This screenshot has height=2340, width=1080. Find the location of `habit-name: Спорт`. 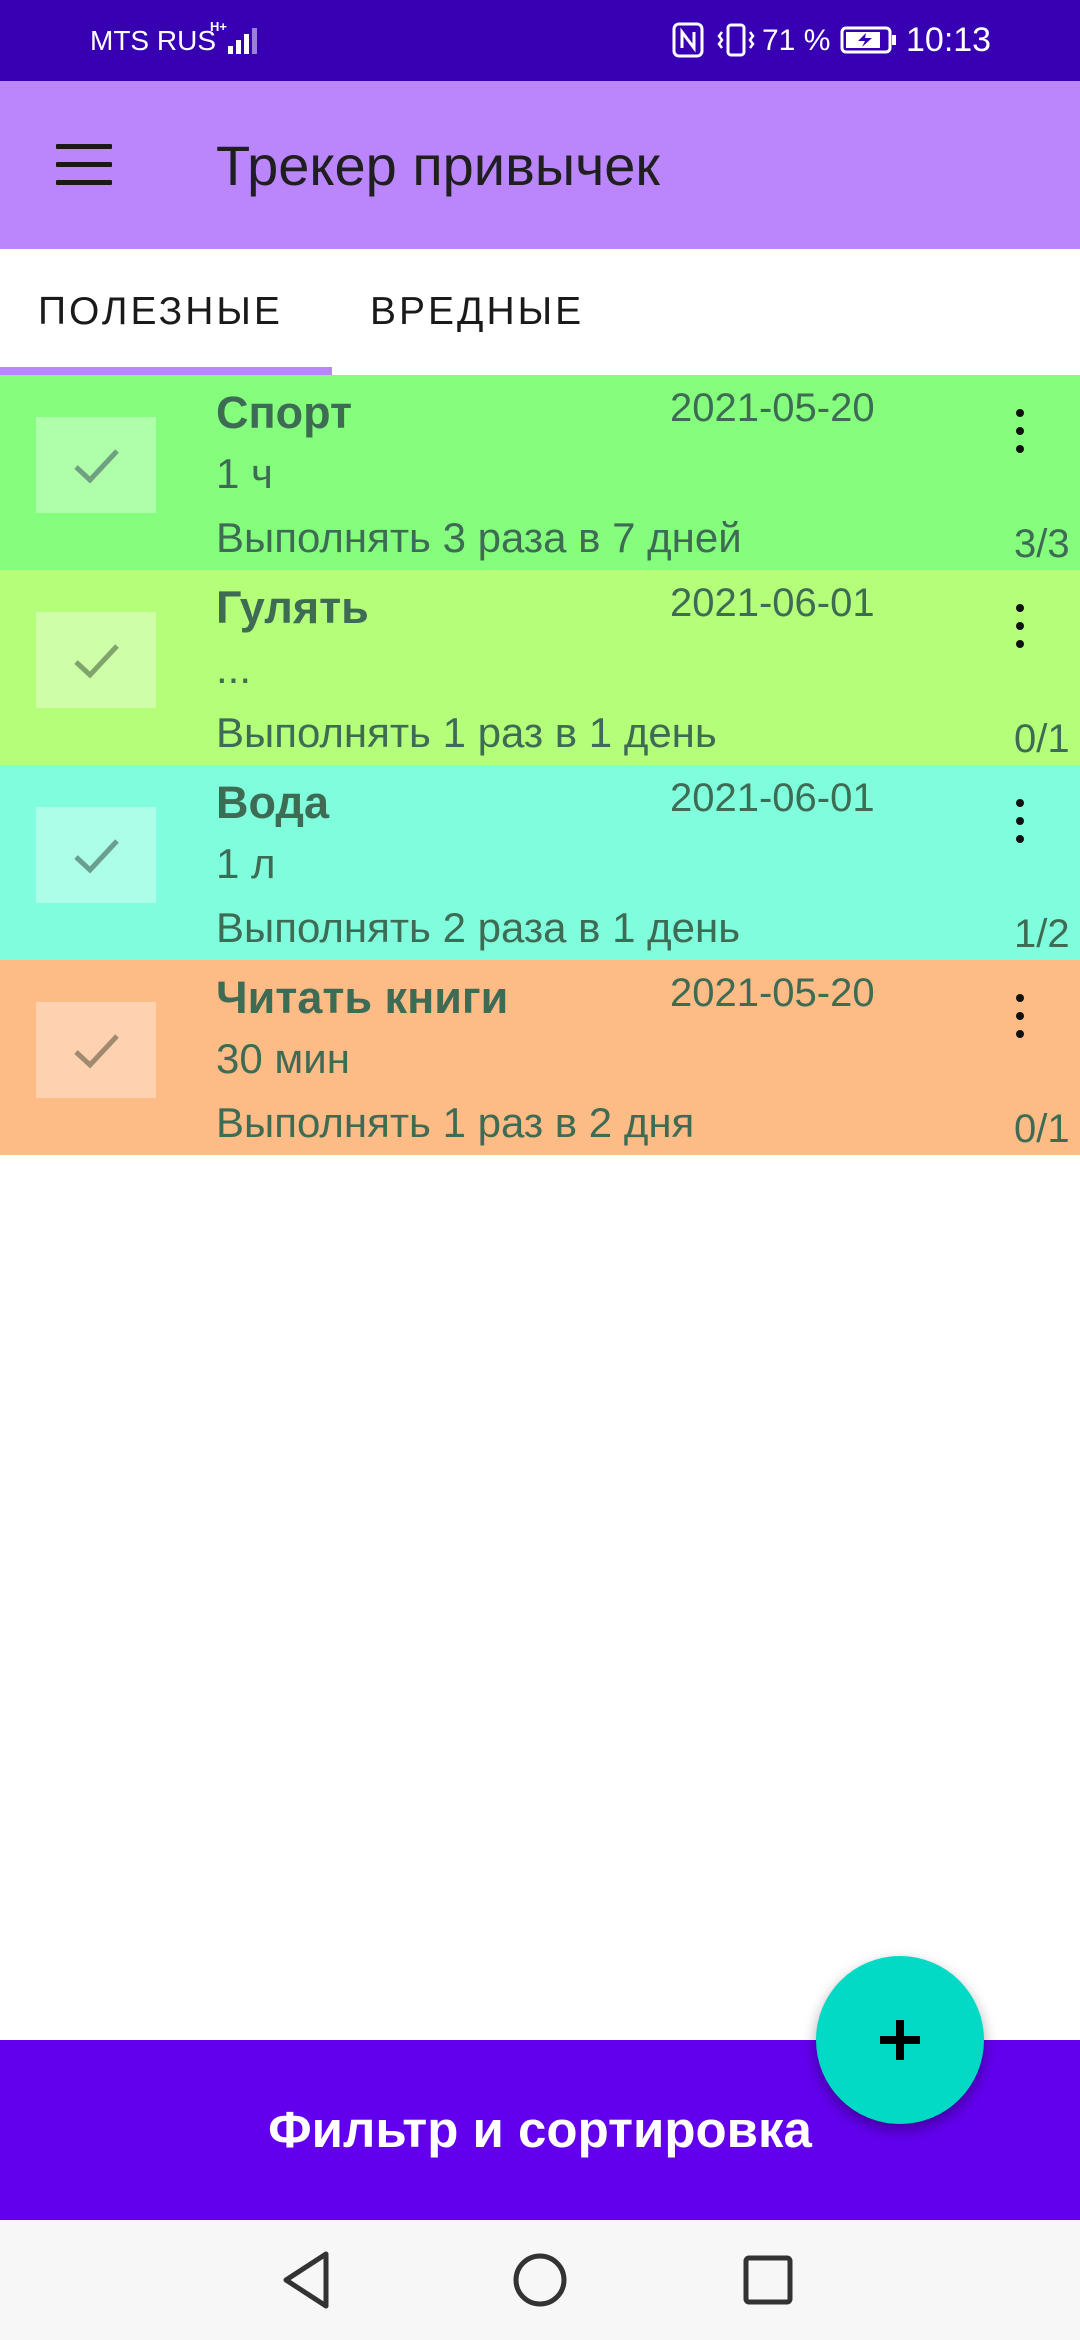

habit-name: Спорт is located at coordinates (284, 412).